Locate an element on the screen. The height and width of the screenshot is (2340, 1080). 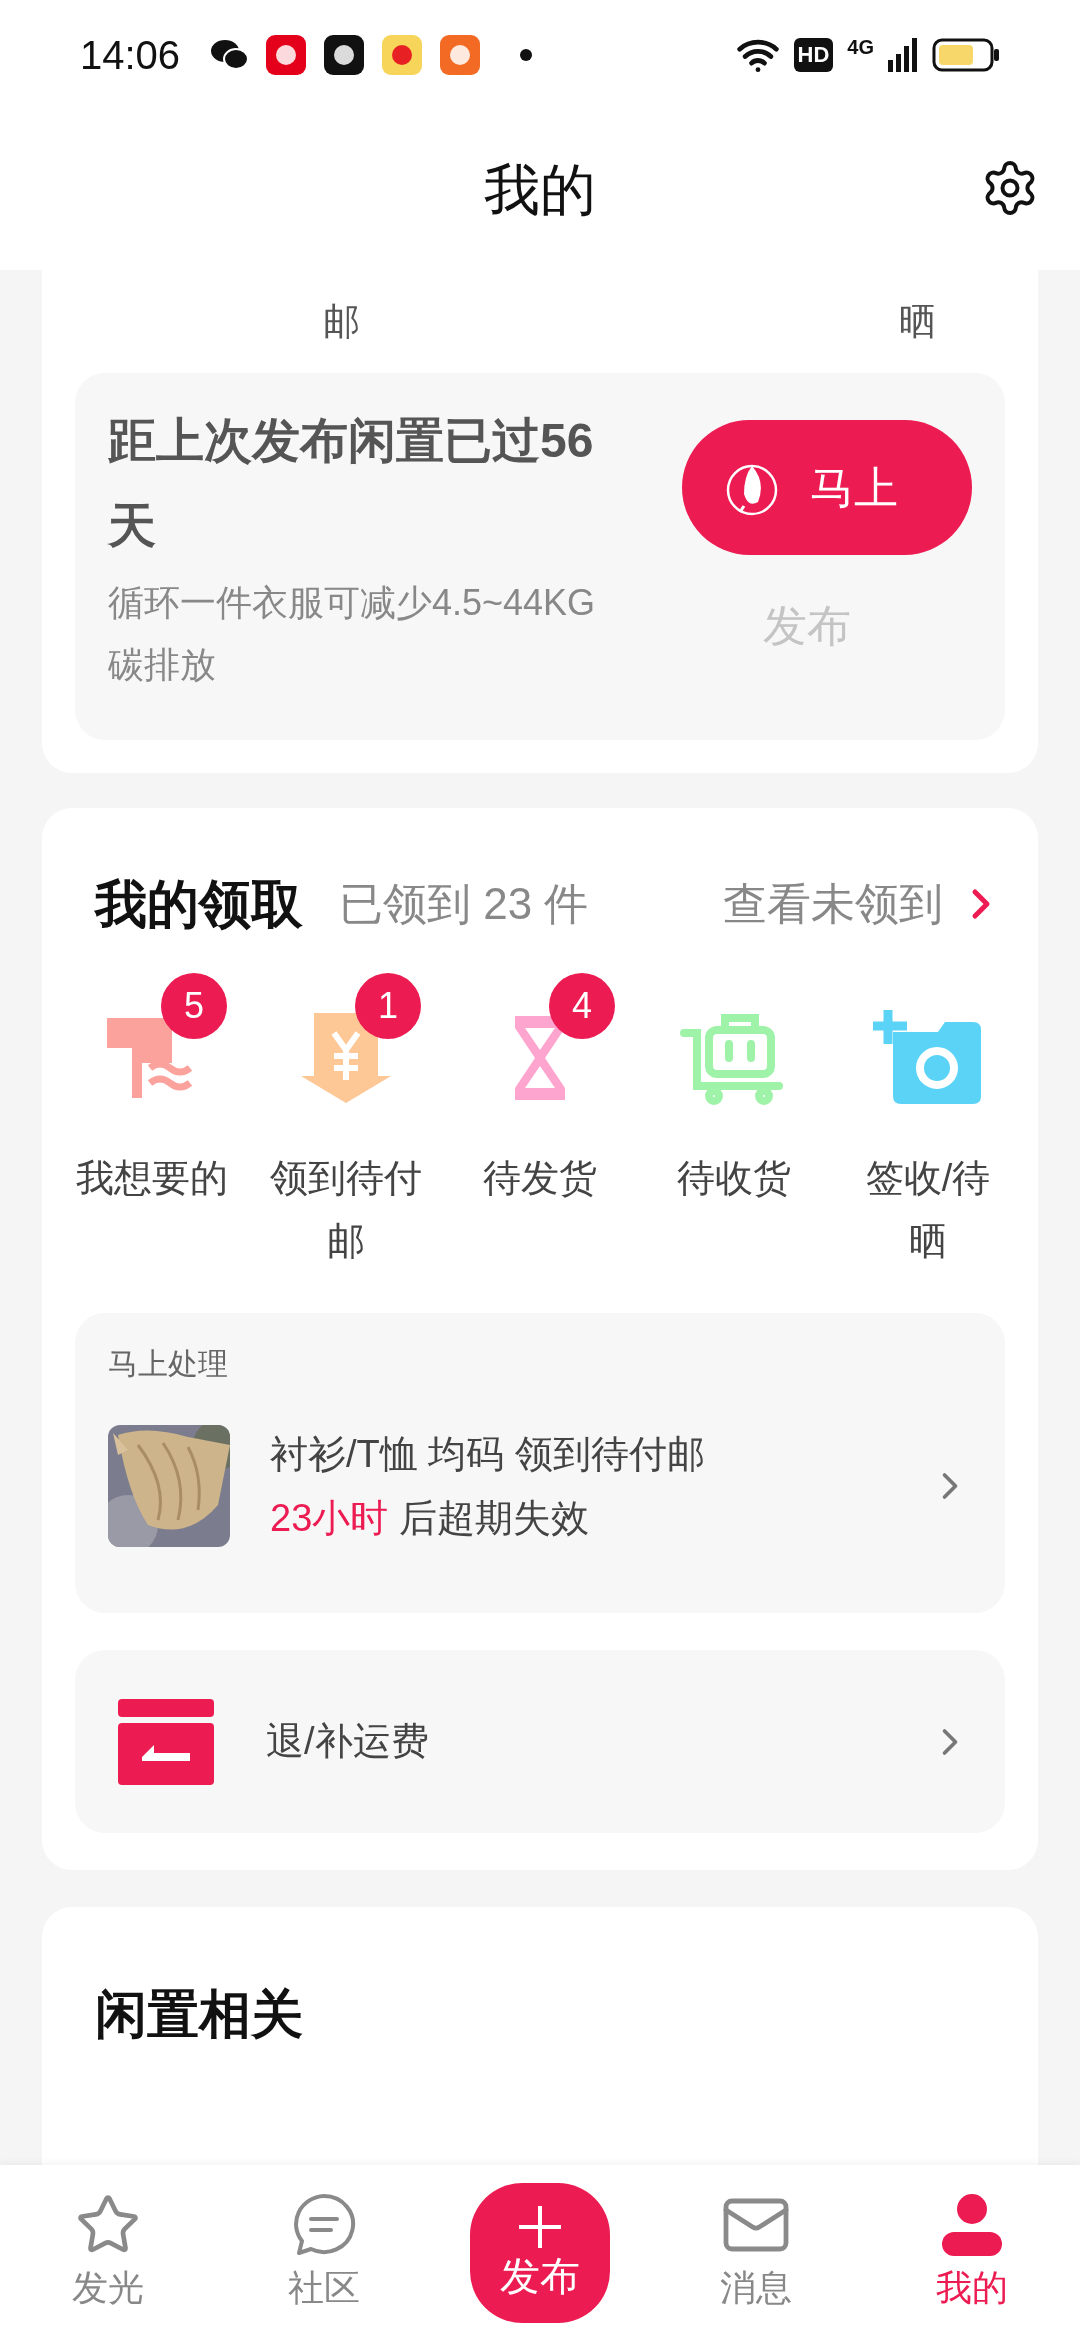
section-title: 我的领取 is located at coordinates (199, 904).